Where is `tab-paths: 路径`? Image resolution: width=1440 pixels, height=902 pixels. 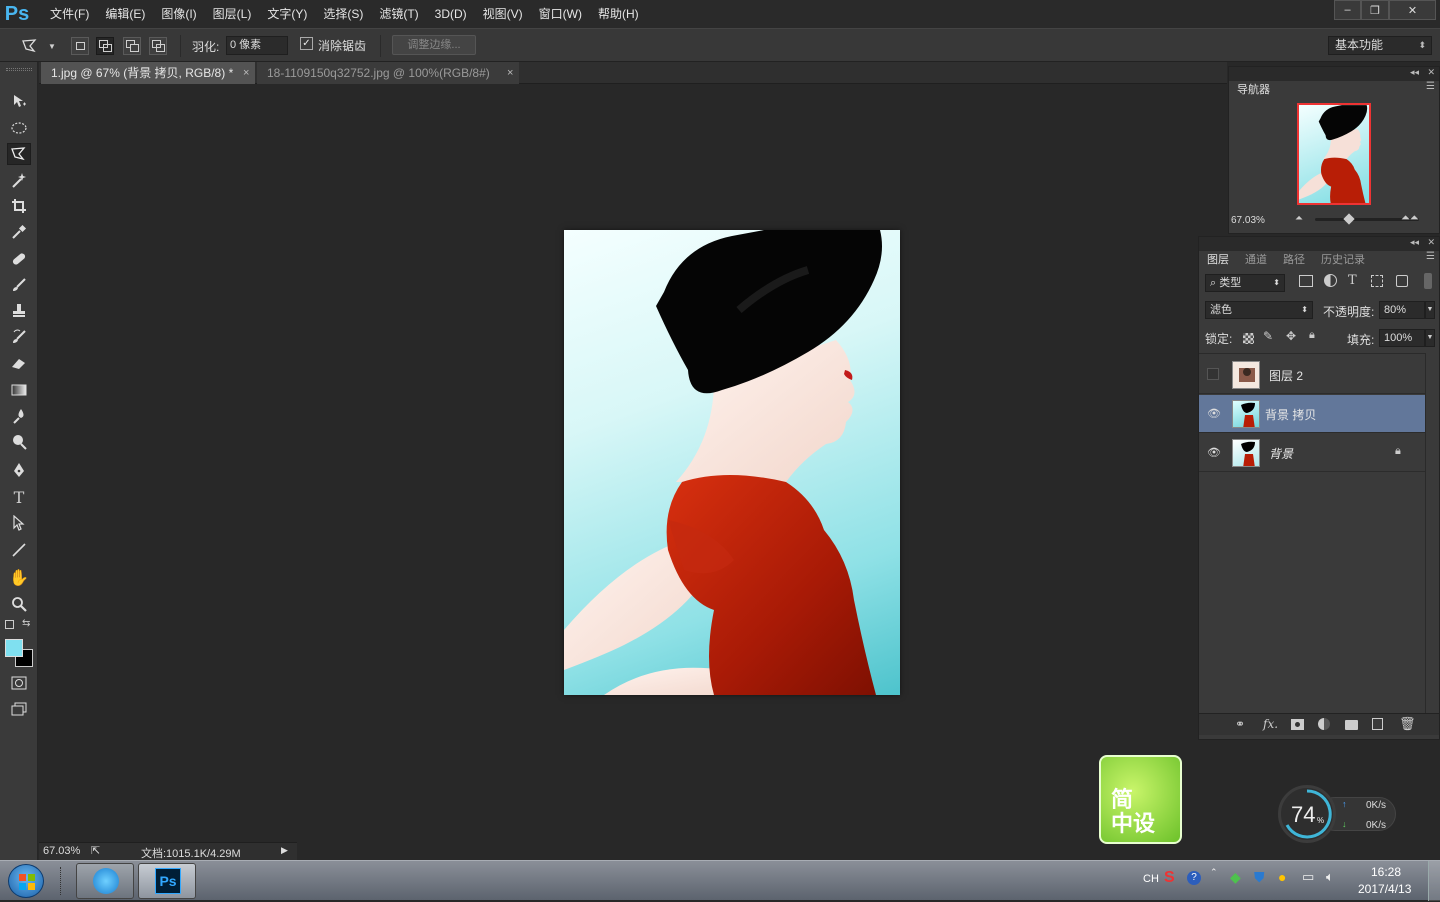 tab-paths: 路径 is located at coordinates (1294, 260).